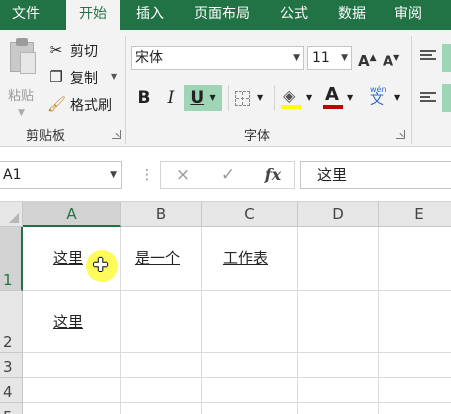 This screenshot has height=414, width=451. I want to click on tab-formulas: 公式, so click(294, 15).